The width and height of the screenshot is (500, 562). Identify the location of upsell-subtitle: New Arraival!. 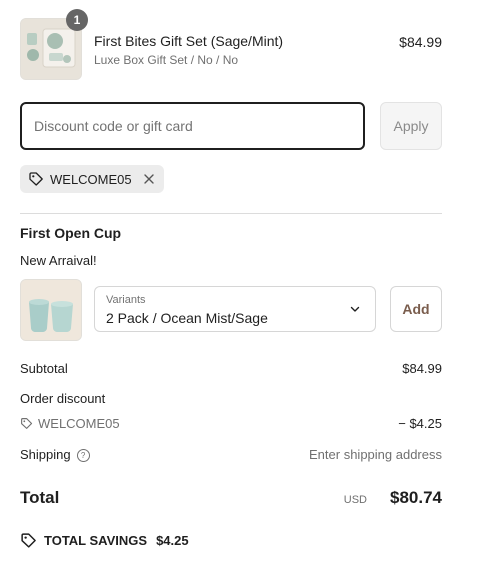
(58, 260).